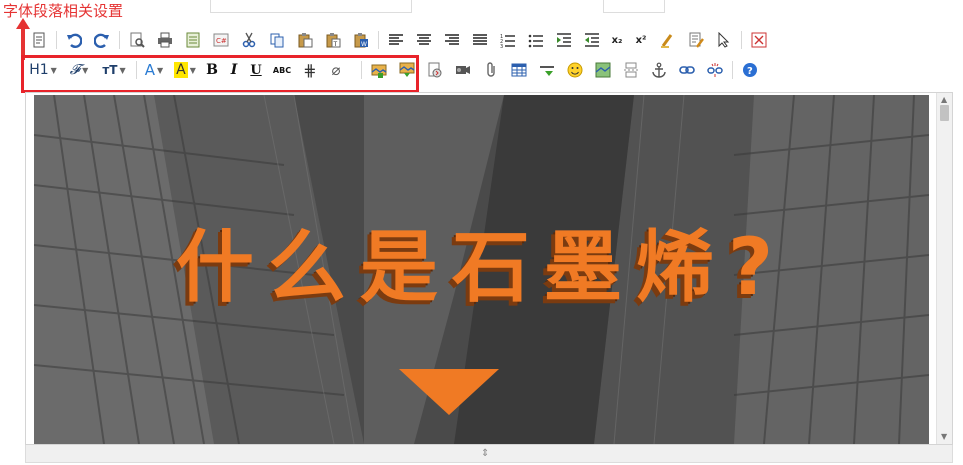  What do you see at coordinates (696, 40) in the screenshot?
I see `quickformat-icon` at bounding box center [696, 40].